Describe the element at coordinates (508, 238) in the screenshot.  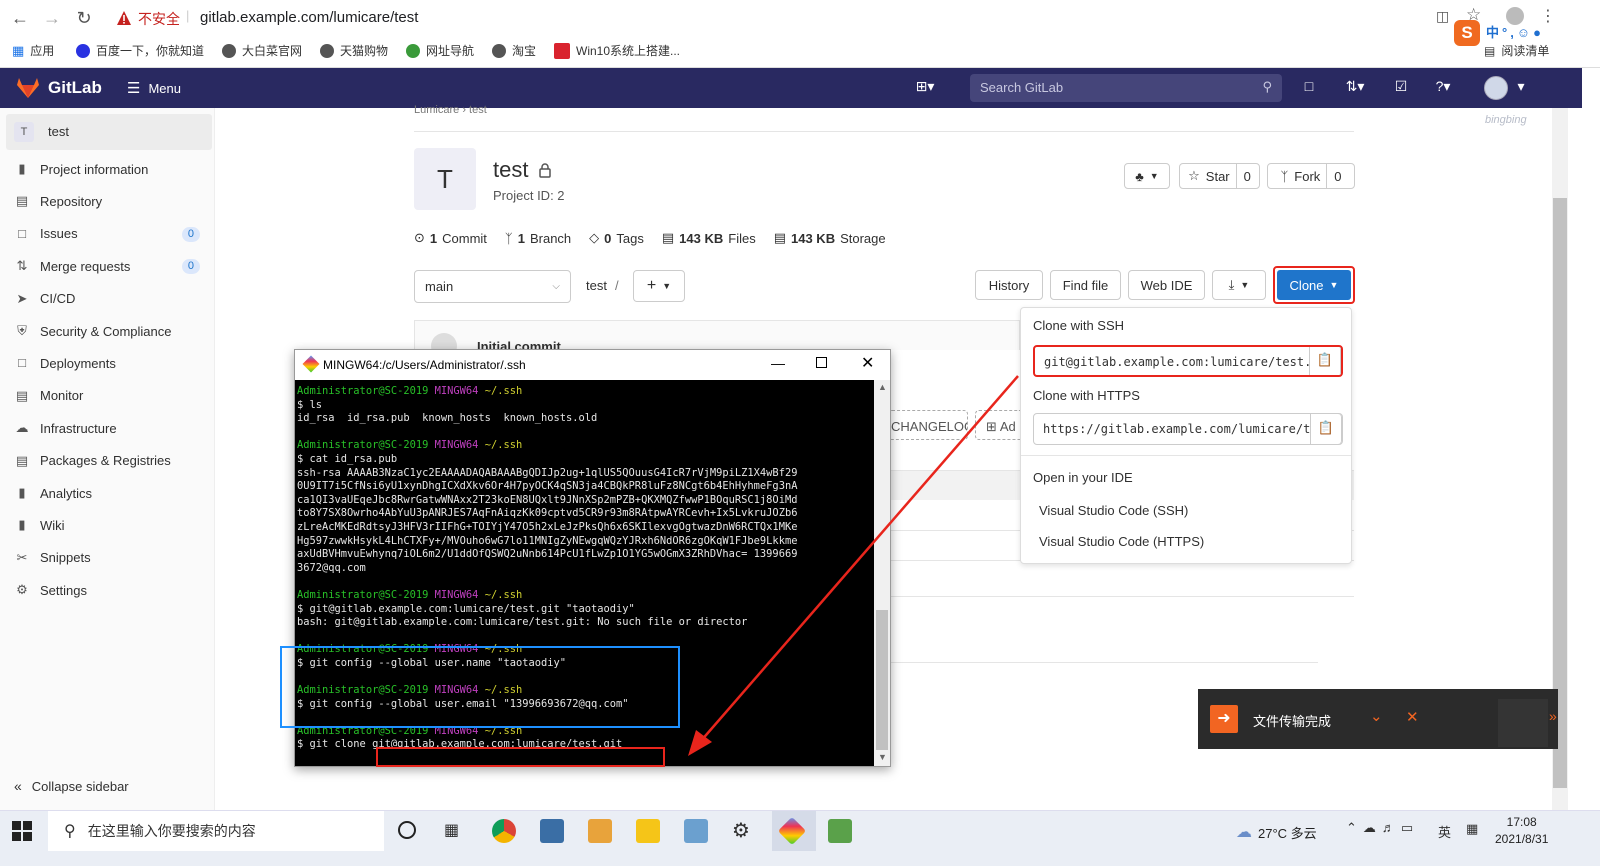
I see `branch-icon: ᛉ` at that location.